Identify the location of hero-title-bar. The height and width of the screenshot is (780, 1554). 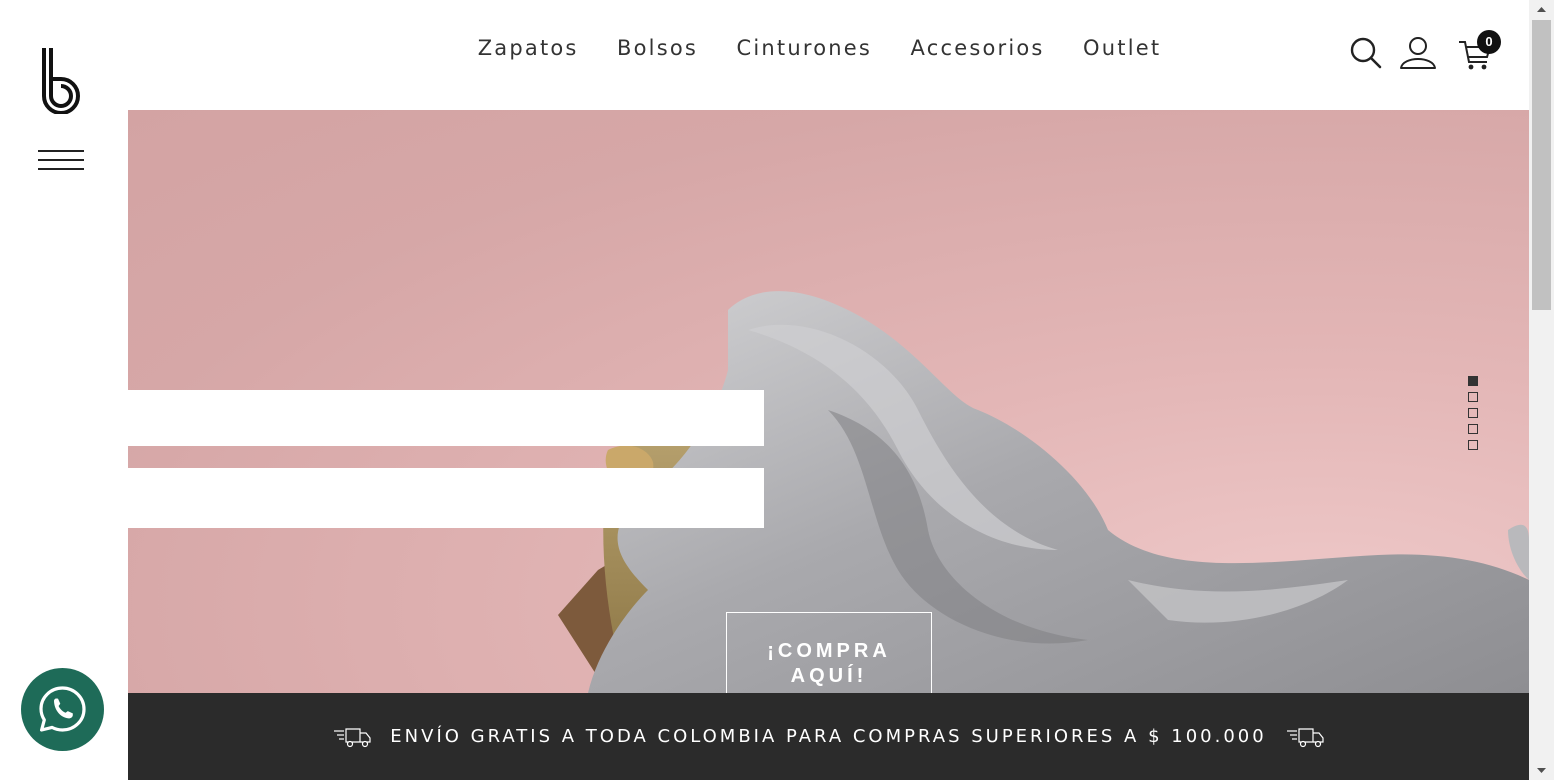
(446, 418).